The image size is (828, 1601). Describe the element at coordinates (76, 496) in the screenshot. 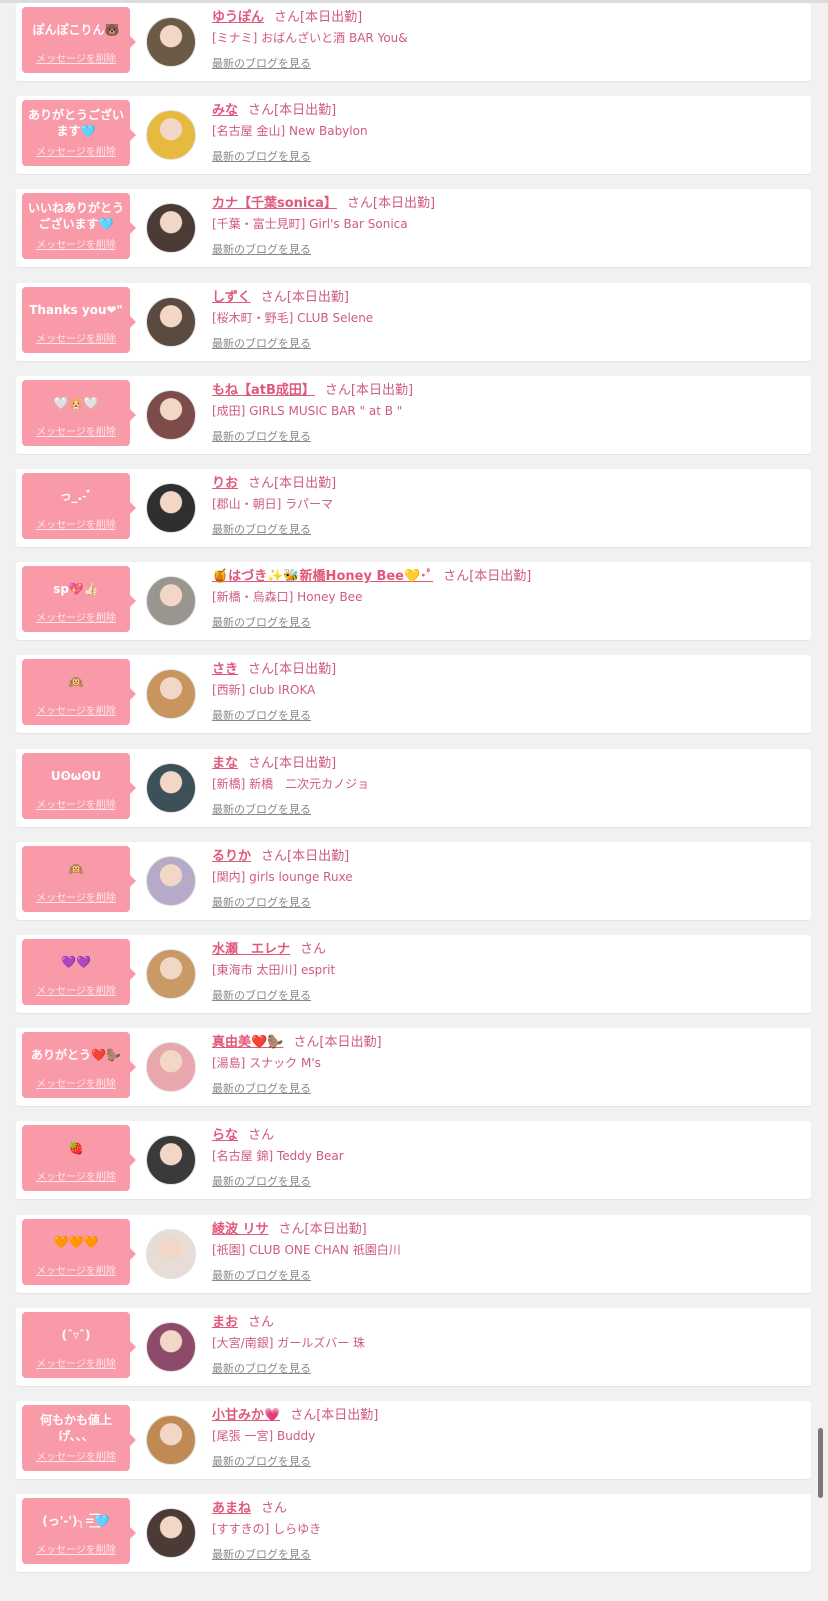

I see `message-text: っ_.-ﾞ` at that location.